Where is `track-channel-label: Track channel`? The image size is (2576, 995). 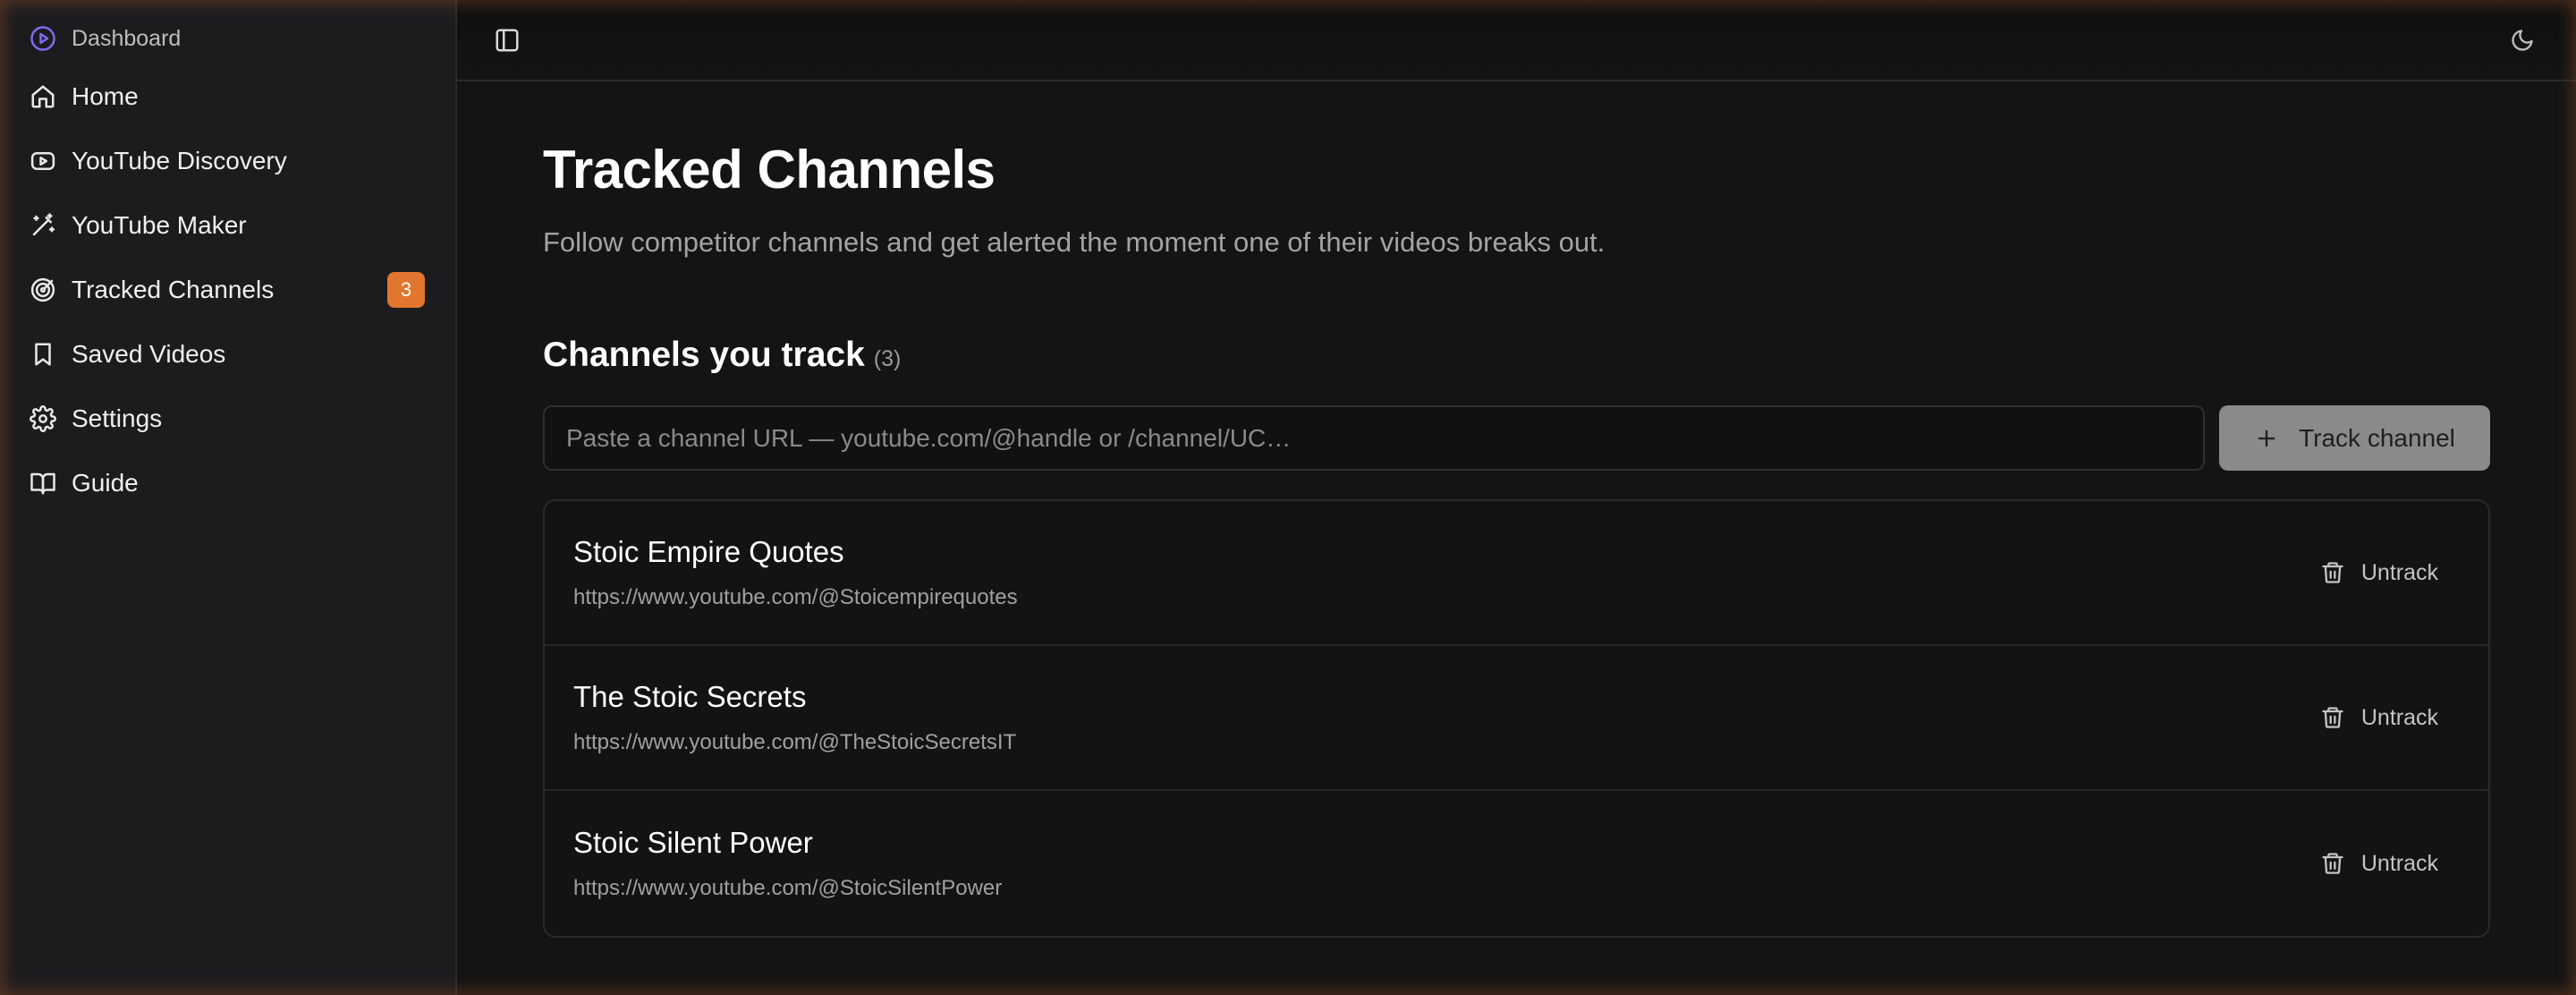 track-channel-label: Track channel is located at coordinates (2377, 437).